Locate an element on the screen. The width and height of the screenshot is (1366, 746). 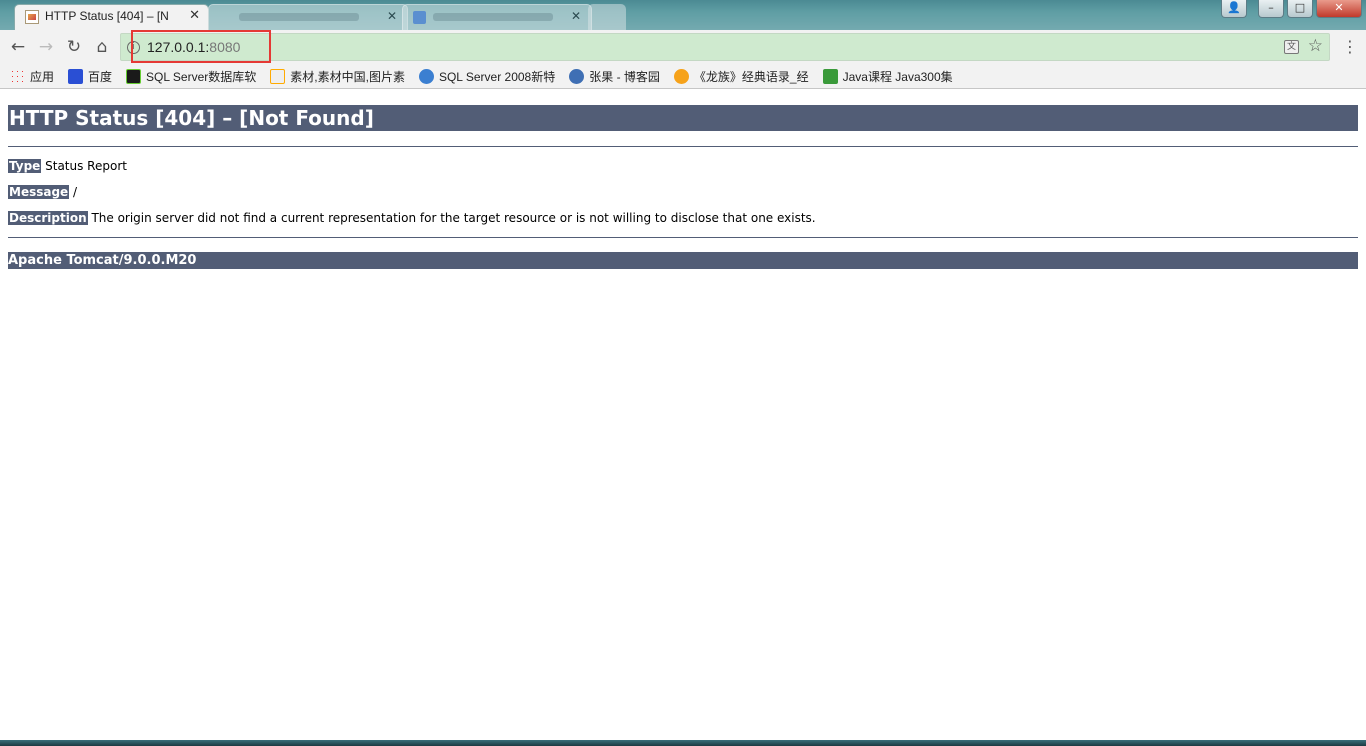
cnblogs-icon is located at coordinates (577, 76).